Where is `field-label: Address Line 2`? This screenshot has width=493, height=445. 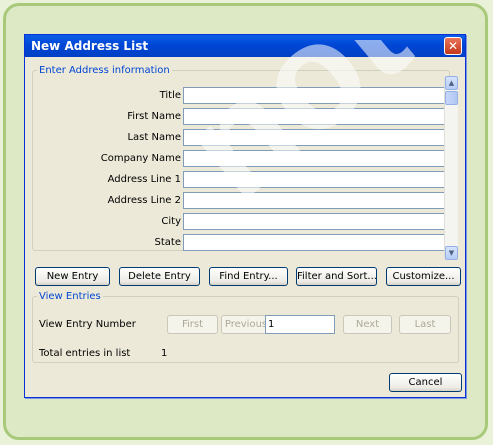 field-label: Address Line 2 is located at coordinates (144, 200).